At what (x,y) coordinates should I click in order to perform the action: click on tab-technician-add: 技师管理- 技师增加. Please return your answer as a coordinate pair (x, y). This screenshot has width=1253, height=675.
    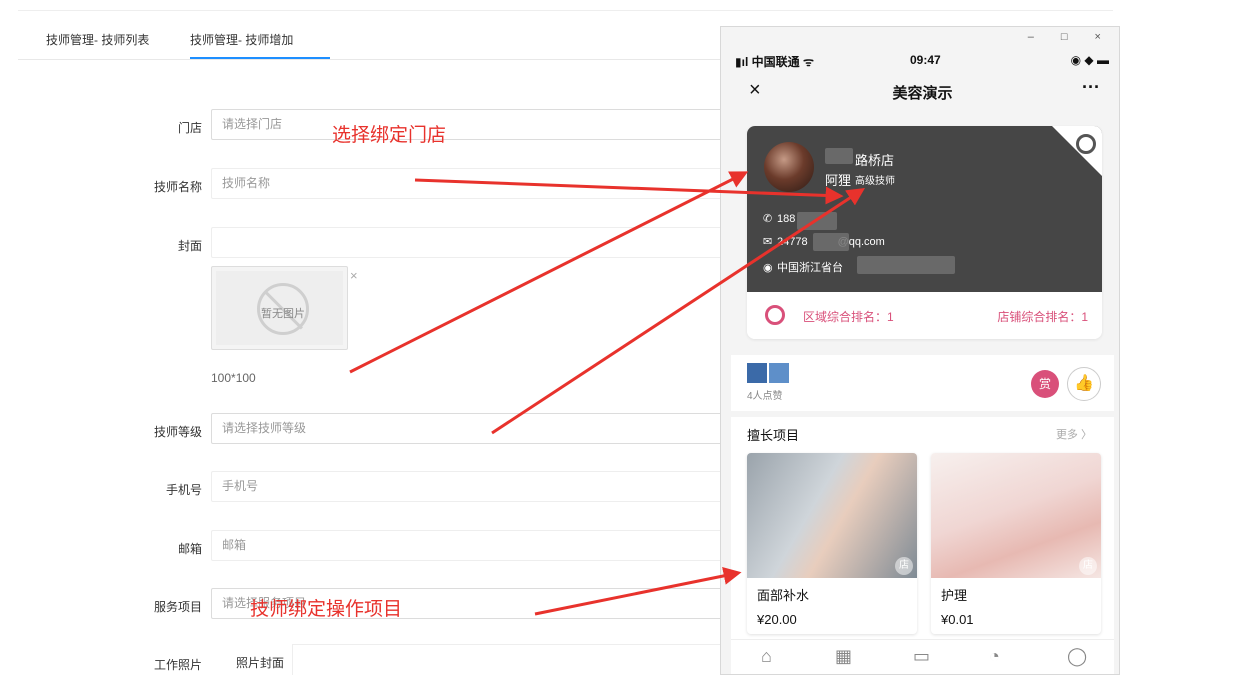
    Looking at the image, I should click on (241, 39).